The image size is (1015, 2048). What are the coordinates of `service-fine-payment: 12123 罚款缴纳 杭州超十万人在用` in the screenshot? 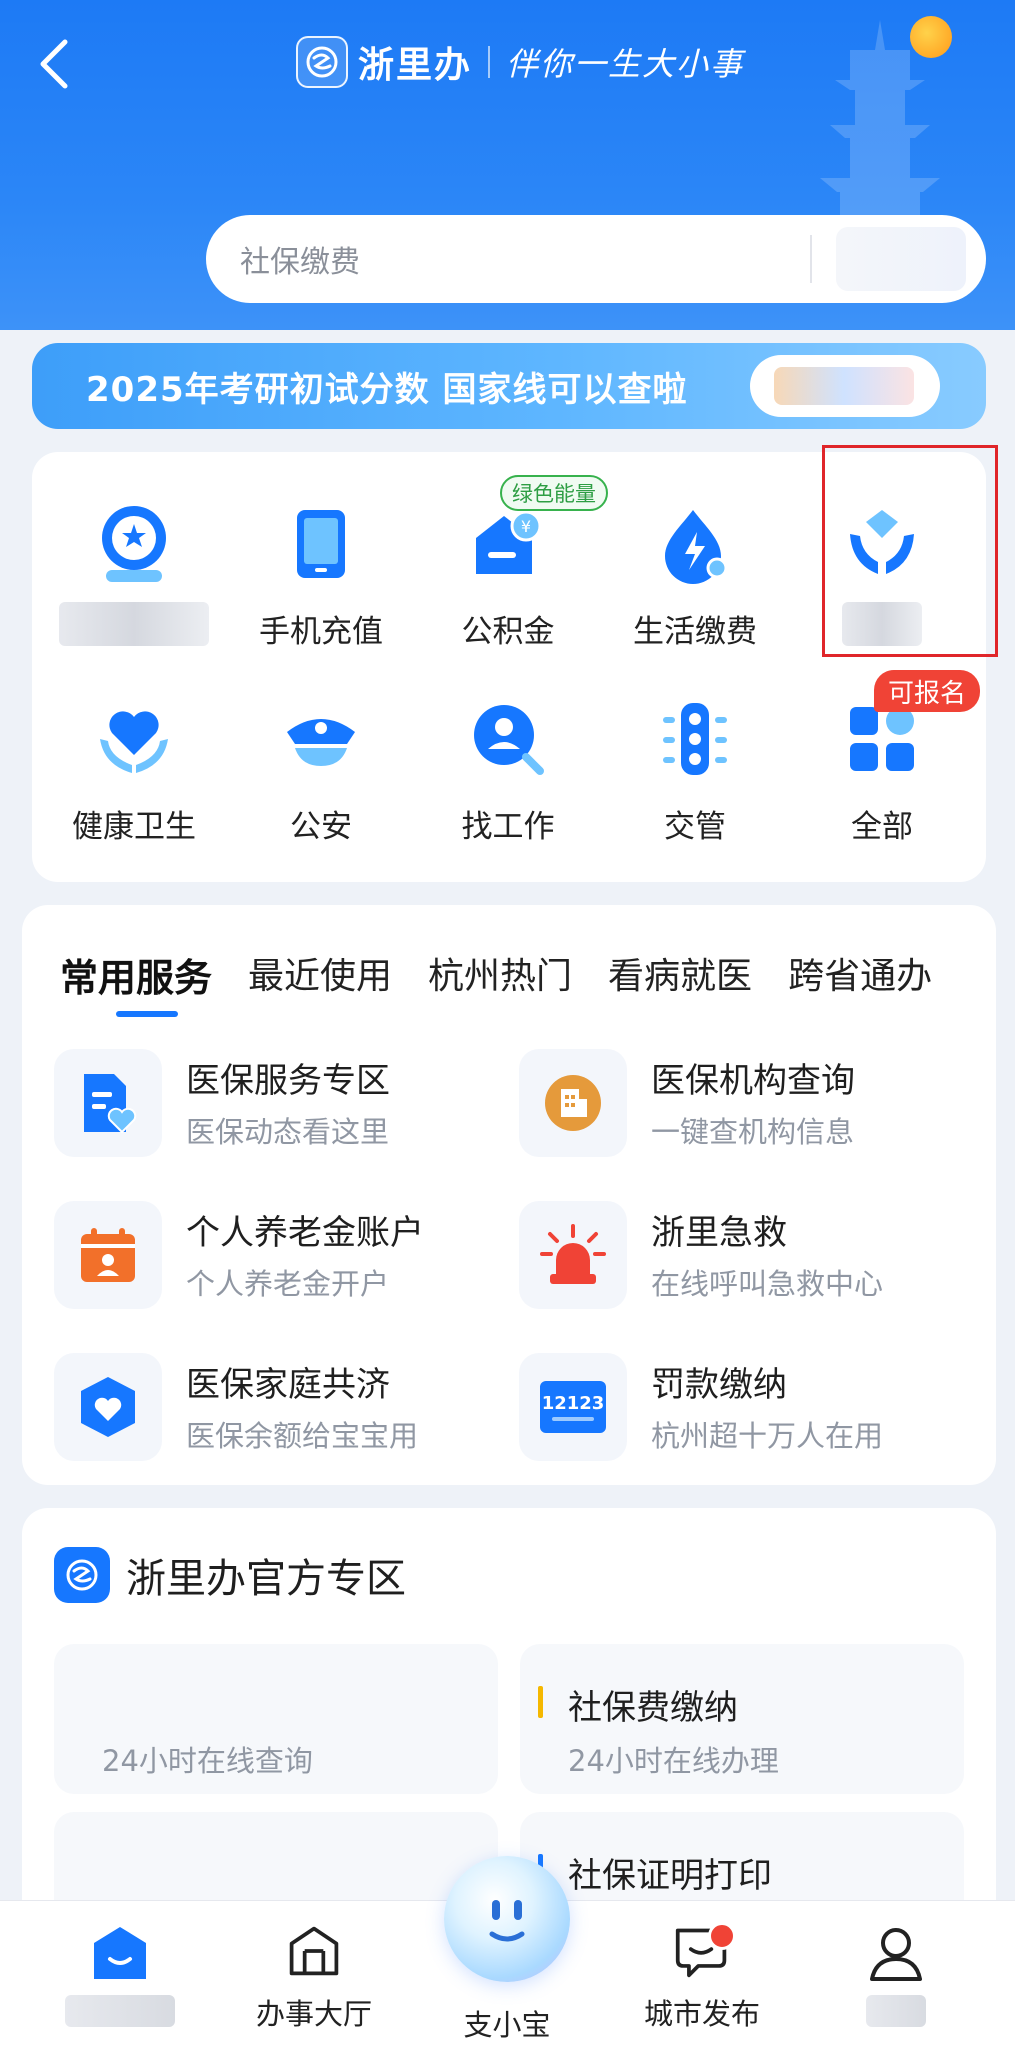 It's located at (739, 1407).